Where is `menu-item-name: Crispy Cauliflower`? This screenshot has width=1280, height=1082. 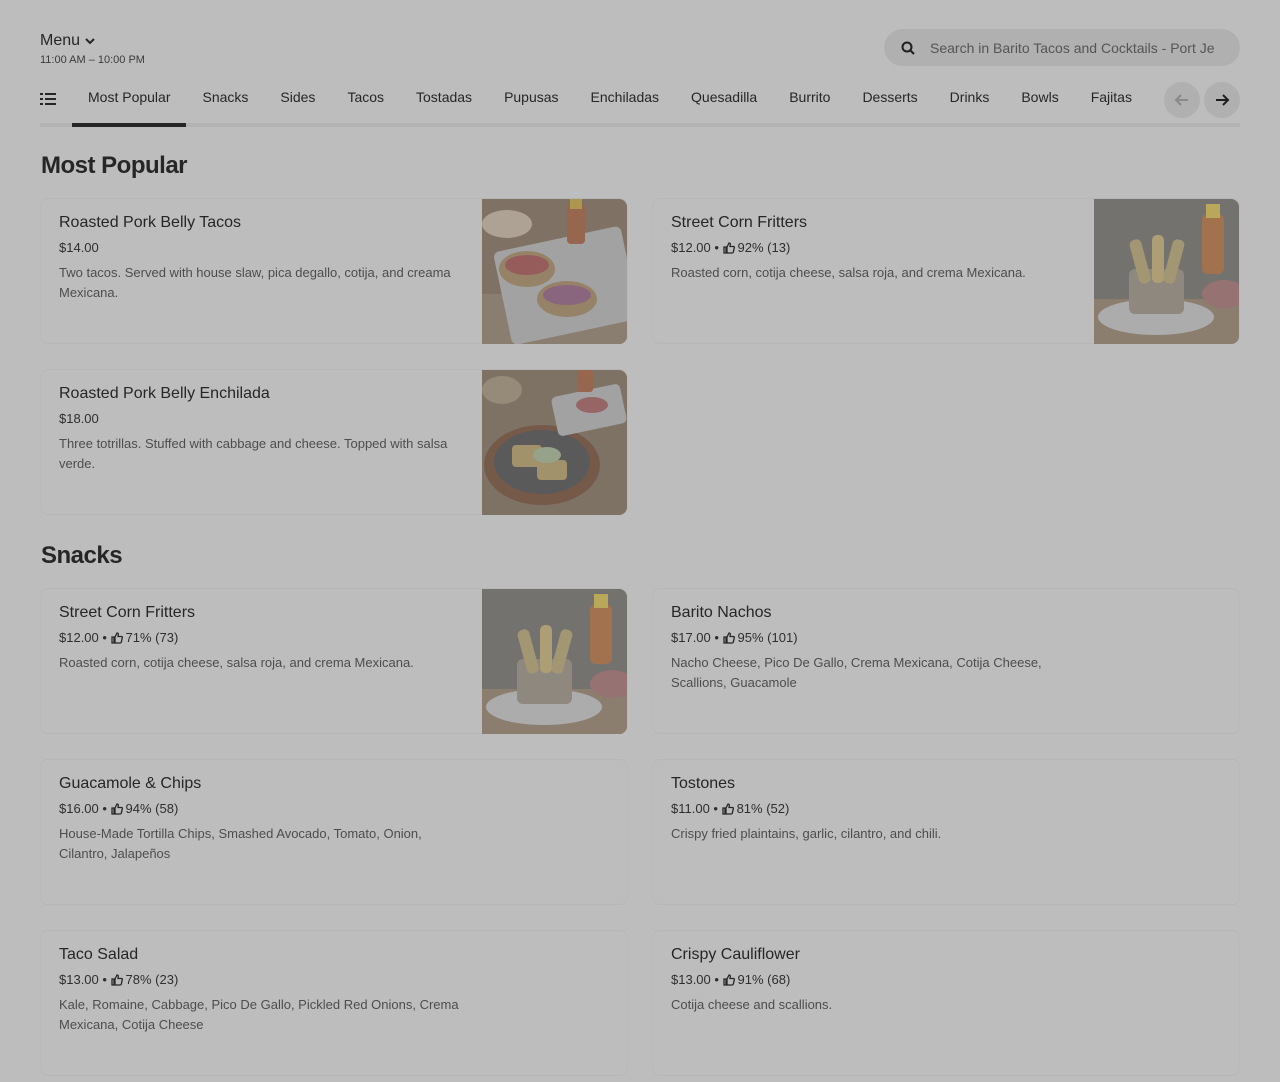 menu-item-name: Crispy Cauliflower is located at coordinates (735, 954).